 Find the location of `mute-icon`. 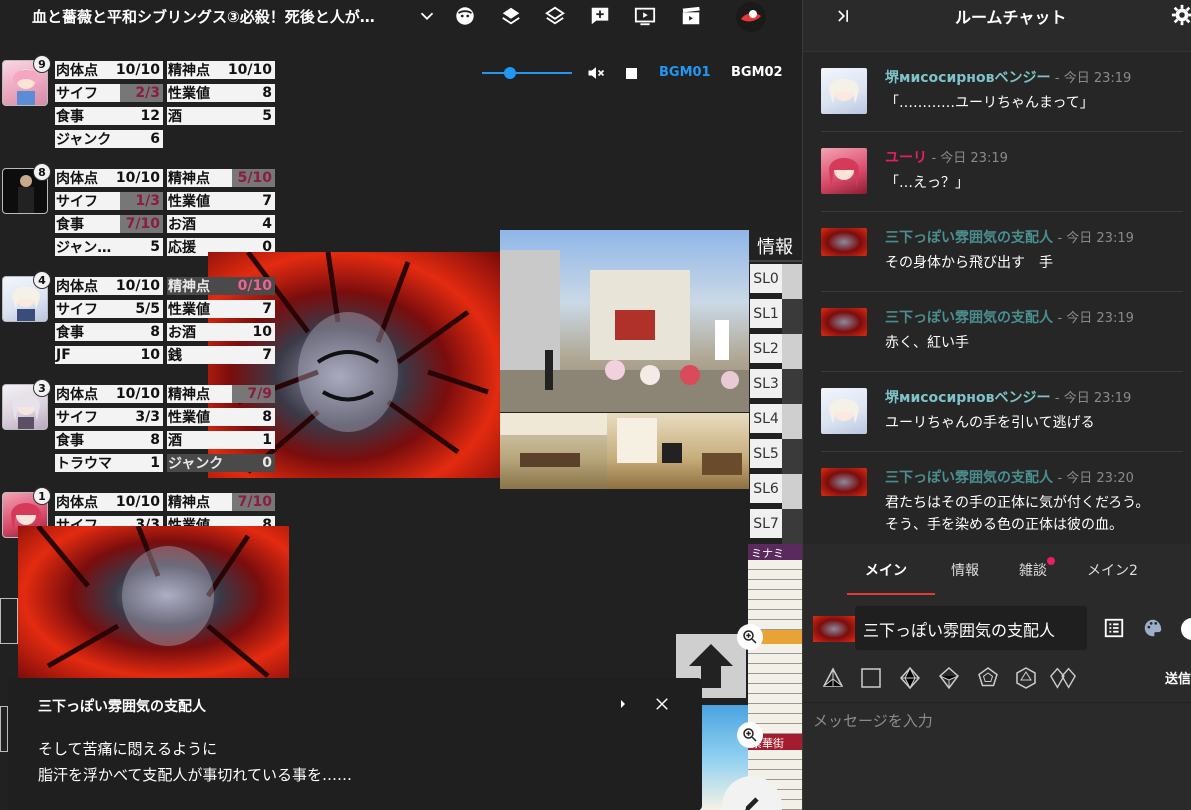

mute-icon is located at coordinates (597, 74).